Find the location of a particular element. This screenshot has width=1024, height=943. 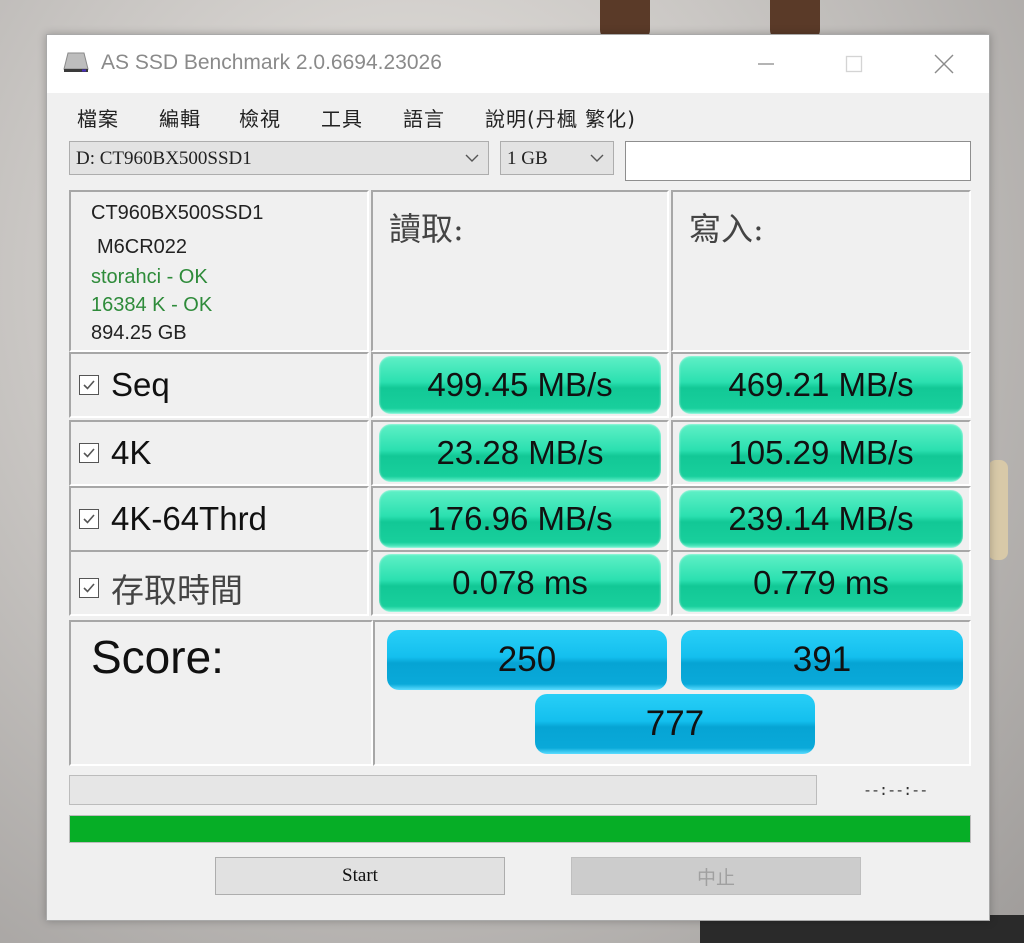

close-icon is located at coordinates (944, 64).